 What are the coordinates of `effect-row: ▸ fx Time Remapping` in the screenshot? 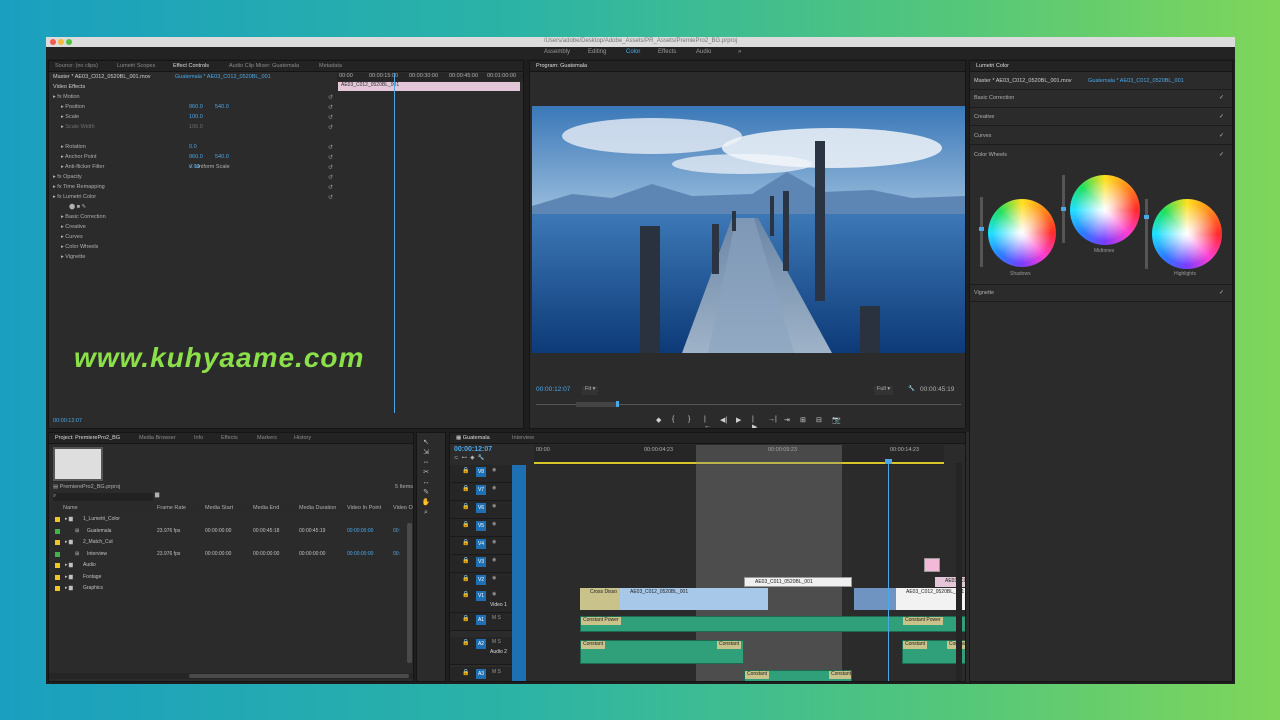 It's located at (79, 188).